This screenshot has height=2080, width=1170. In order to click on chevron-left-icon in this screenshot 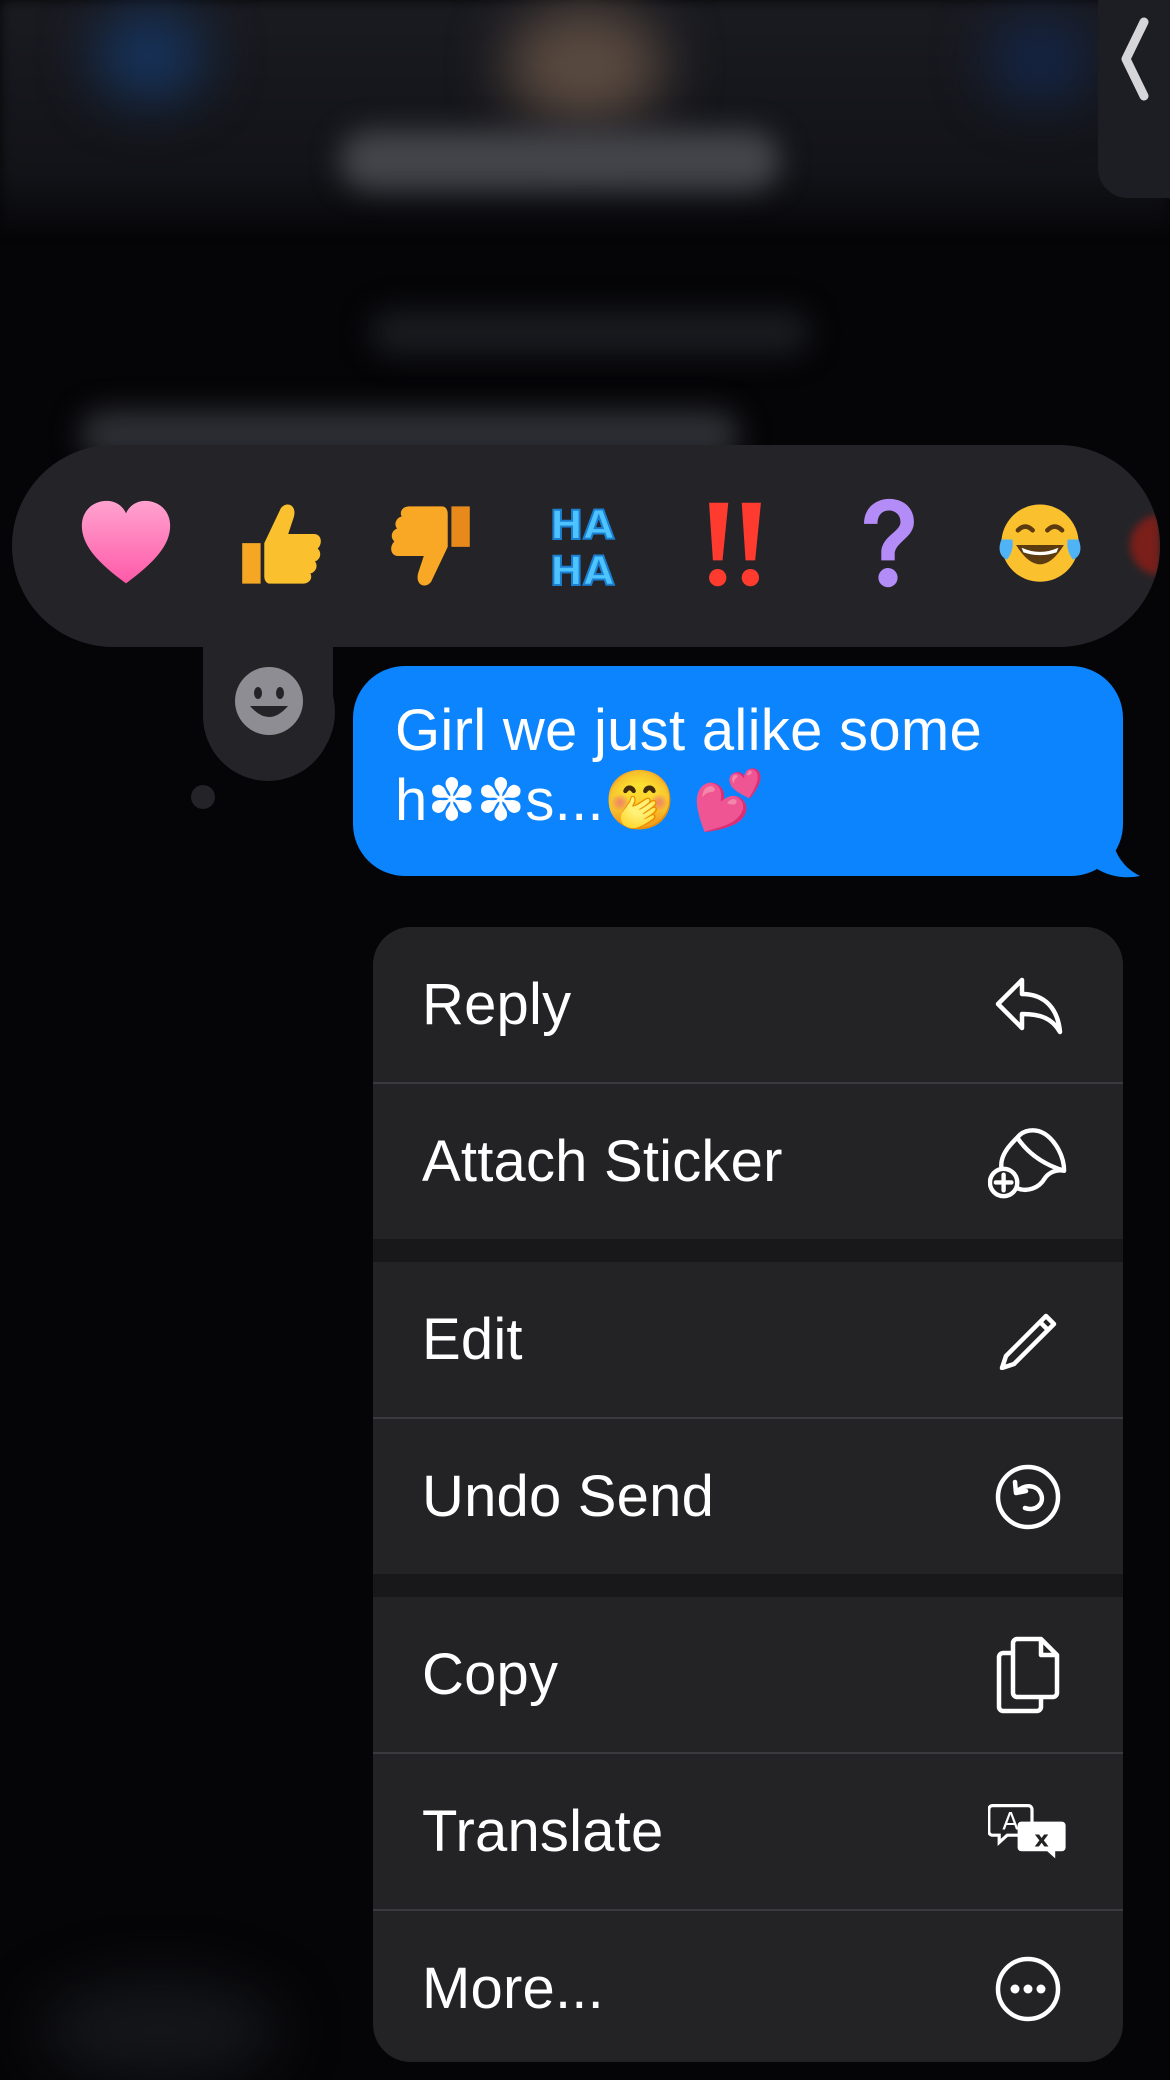, I will do `click(1135, 59)`.